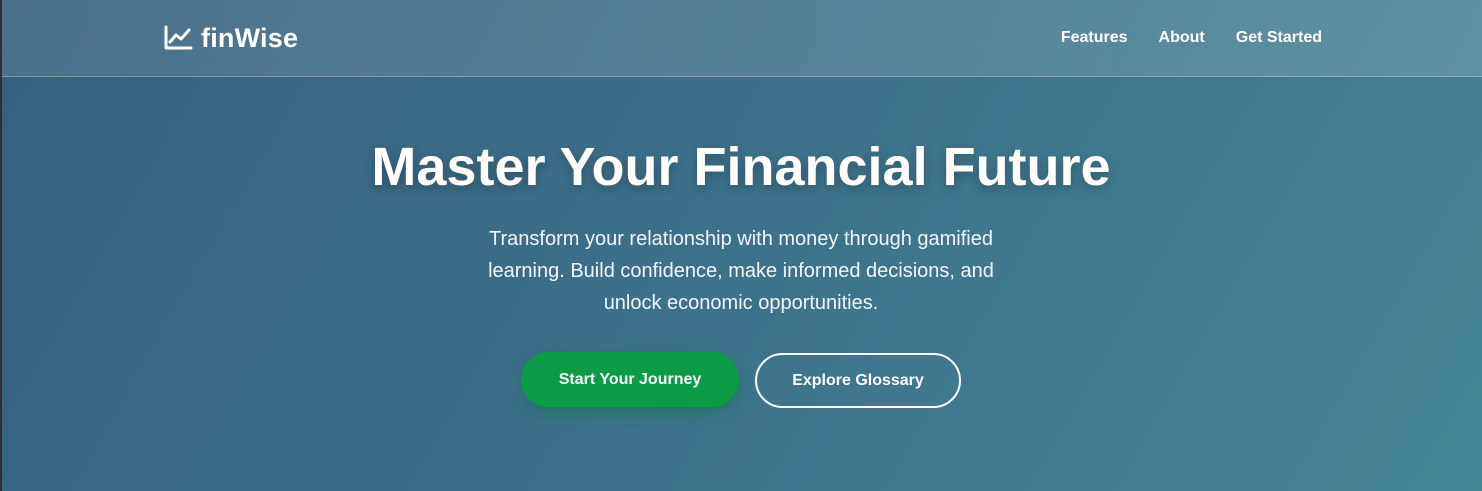 The width and height of the screenshot is (1482, 491). What do you see at coordinates (250, 38) in the screenshot?
I see `brand-name: finWise` at bounding box center [250, 38].